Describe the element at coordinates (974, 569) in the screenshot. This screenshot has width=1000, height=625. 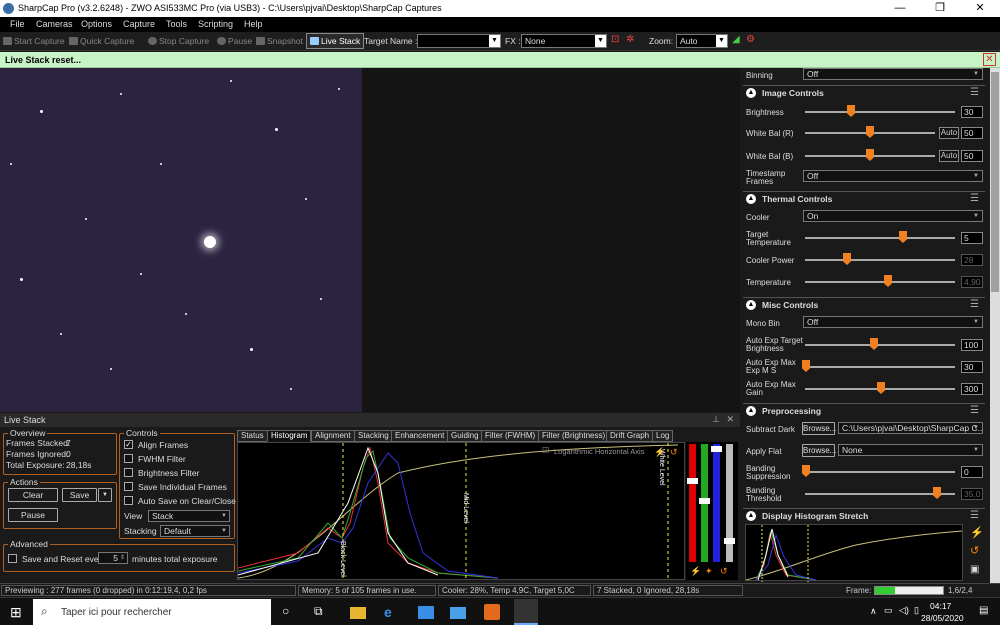
I see `save-icon: ▣` at that location.